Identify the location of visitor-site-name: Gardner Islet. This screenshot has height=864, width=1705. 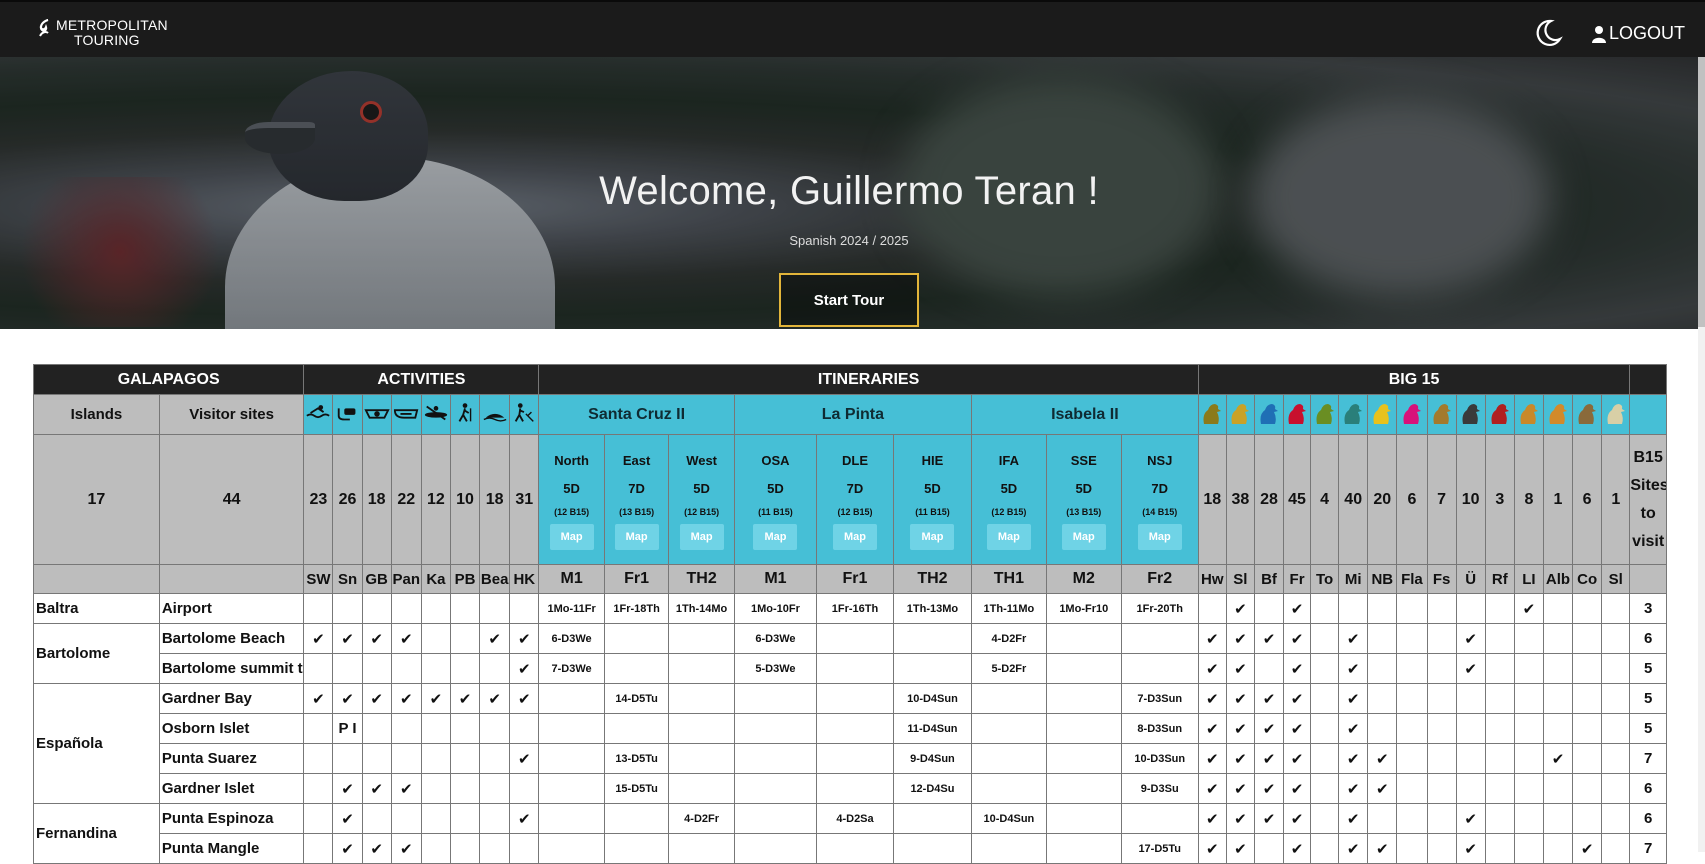
(231, 788).